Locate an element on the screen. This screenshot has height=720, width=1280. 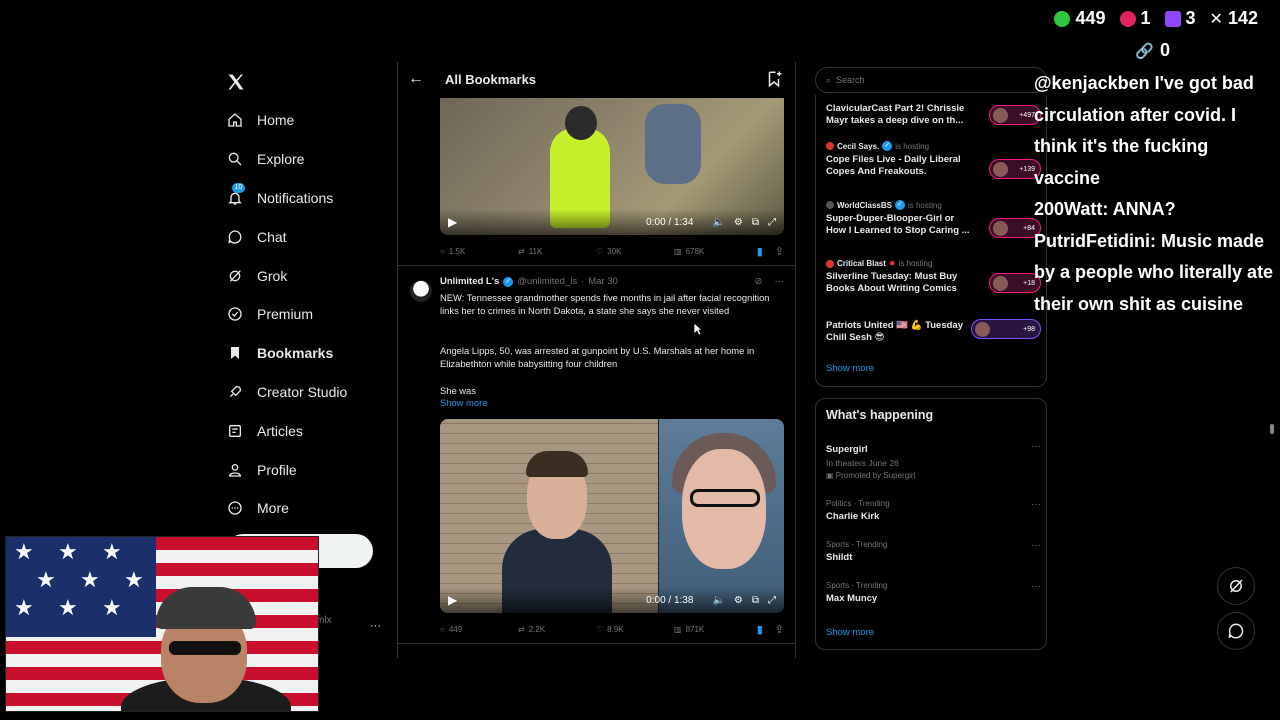
show-more-link: Show more is located at coordinates (463, 402).